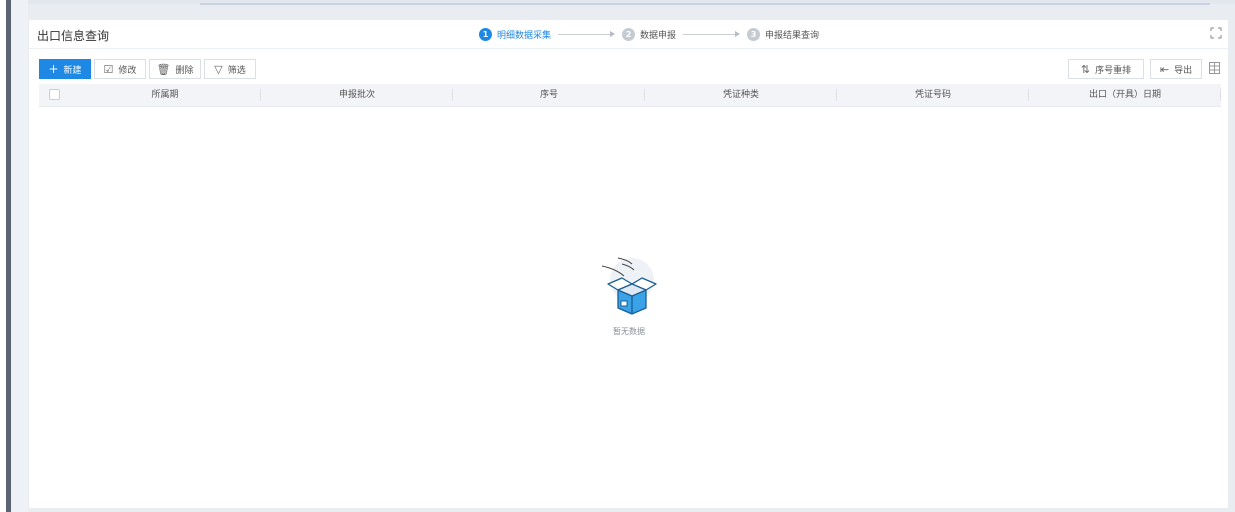 This screenshot has height=512, width=1235. I want to click on plus-icon: +, so click(53, 69).